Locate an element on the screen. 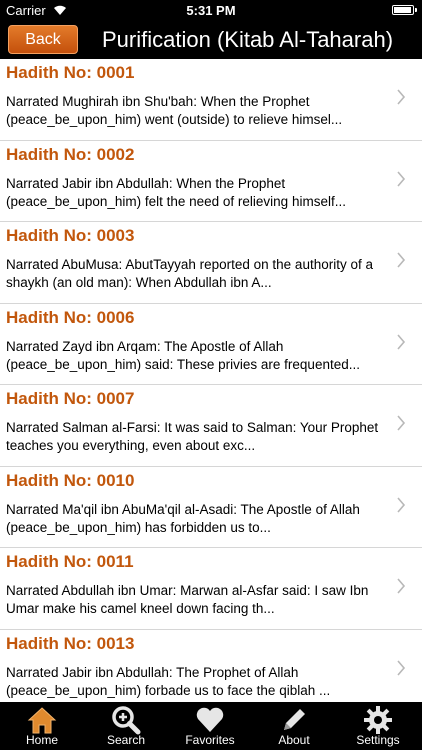 Image resolution: width=422 pixels, height=750 pixels. home-icon is located at coordinates (42, 720).